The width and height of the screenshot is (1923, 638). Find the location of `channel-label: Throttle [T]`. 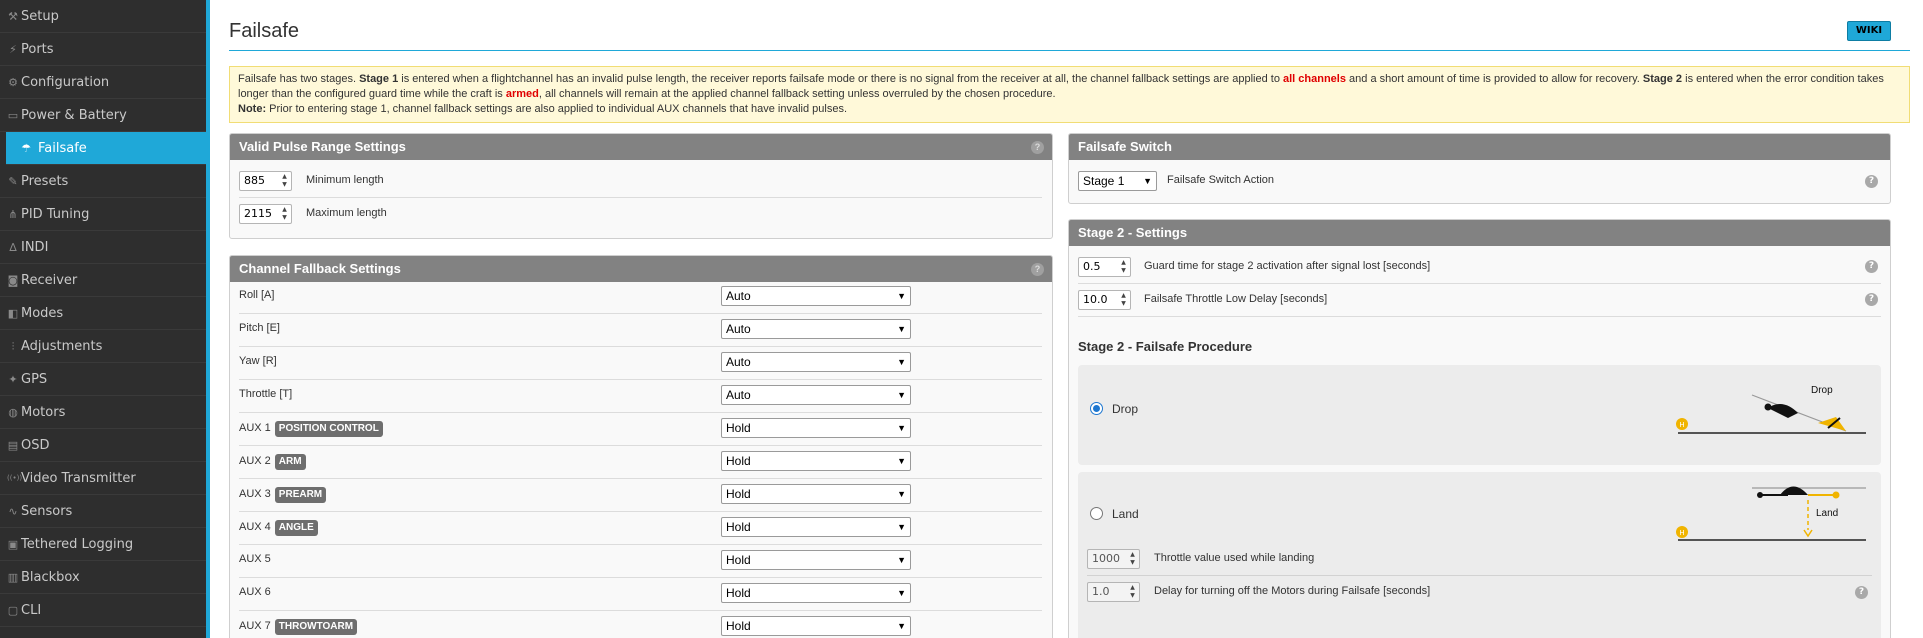

channel-label: Throttle [T] is located at coordinates (265, 394).